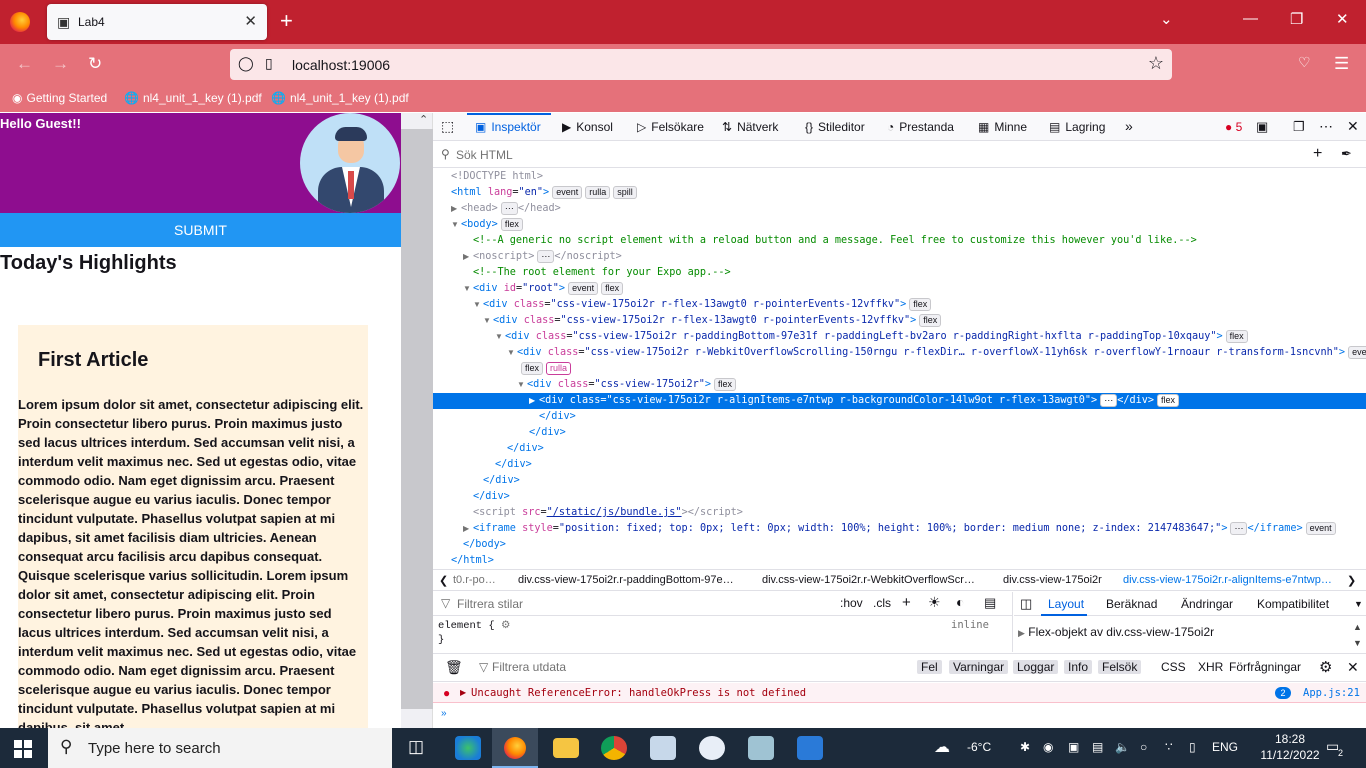 This screenshot has width=1366, height=768. I want to click on reload-icon: ↻, so click(95, 64).